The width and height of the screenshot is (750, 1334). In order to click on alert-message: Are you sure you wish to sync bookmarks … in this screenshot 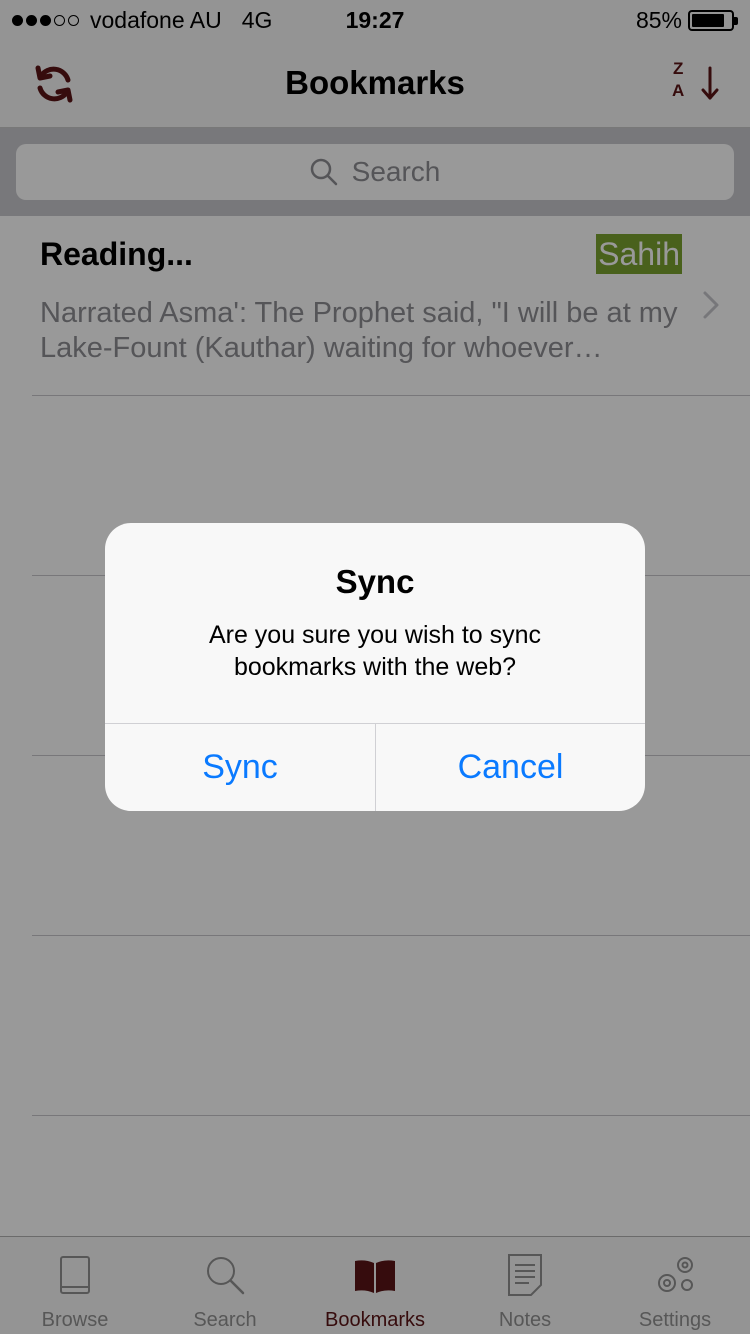, I will do `click(375, 651)`.